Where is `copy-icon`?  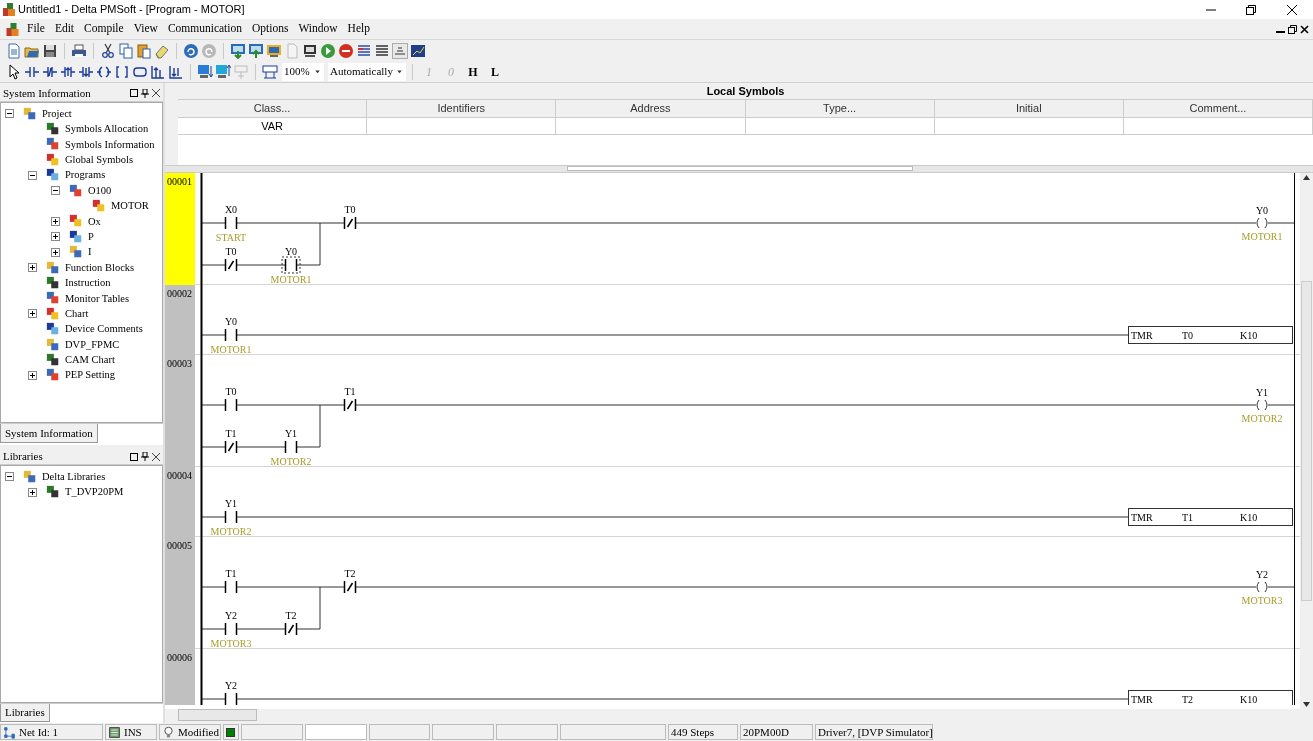
copy-icon is located at coordinates (126, 50).